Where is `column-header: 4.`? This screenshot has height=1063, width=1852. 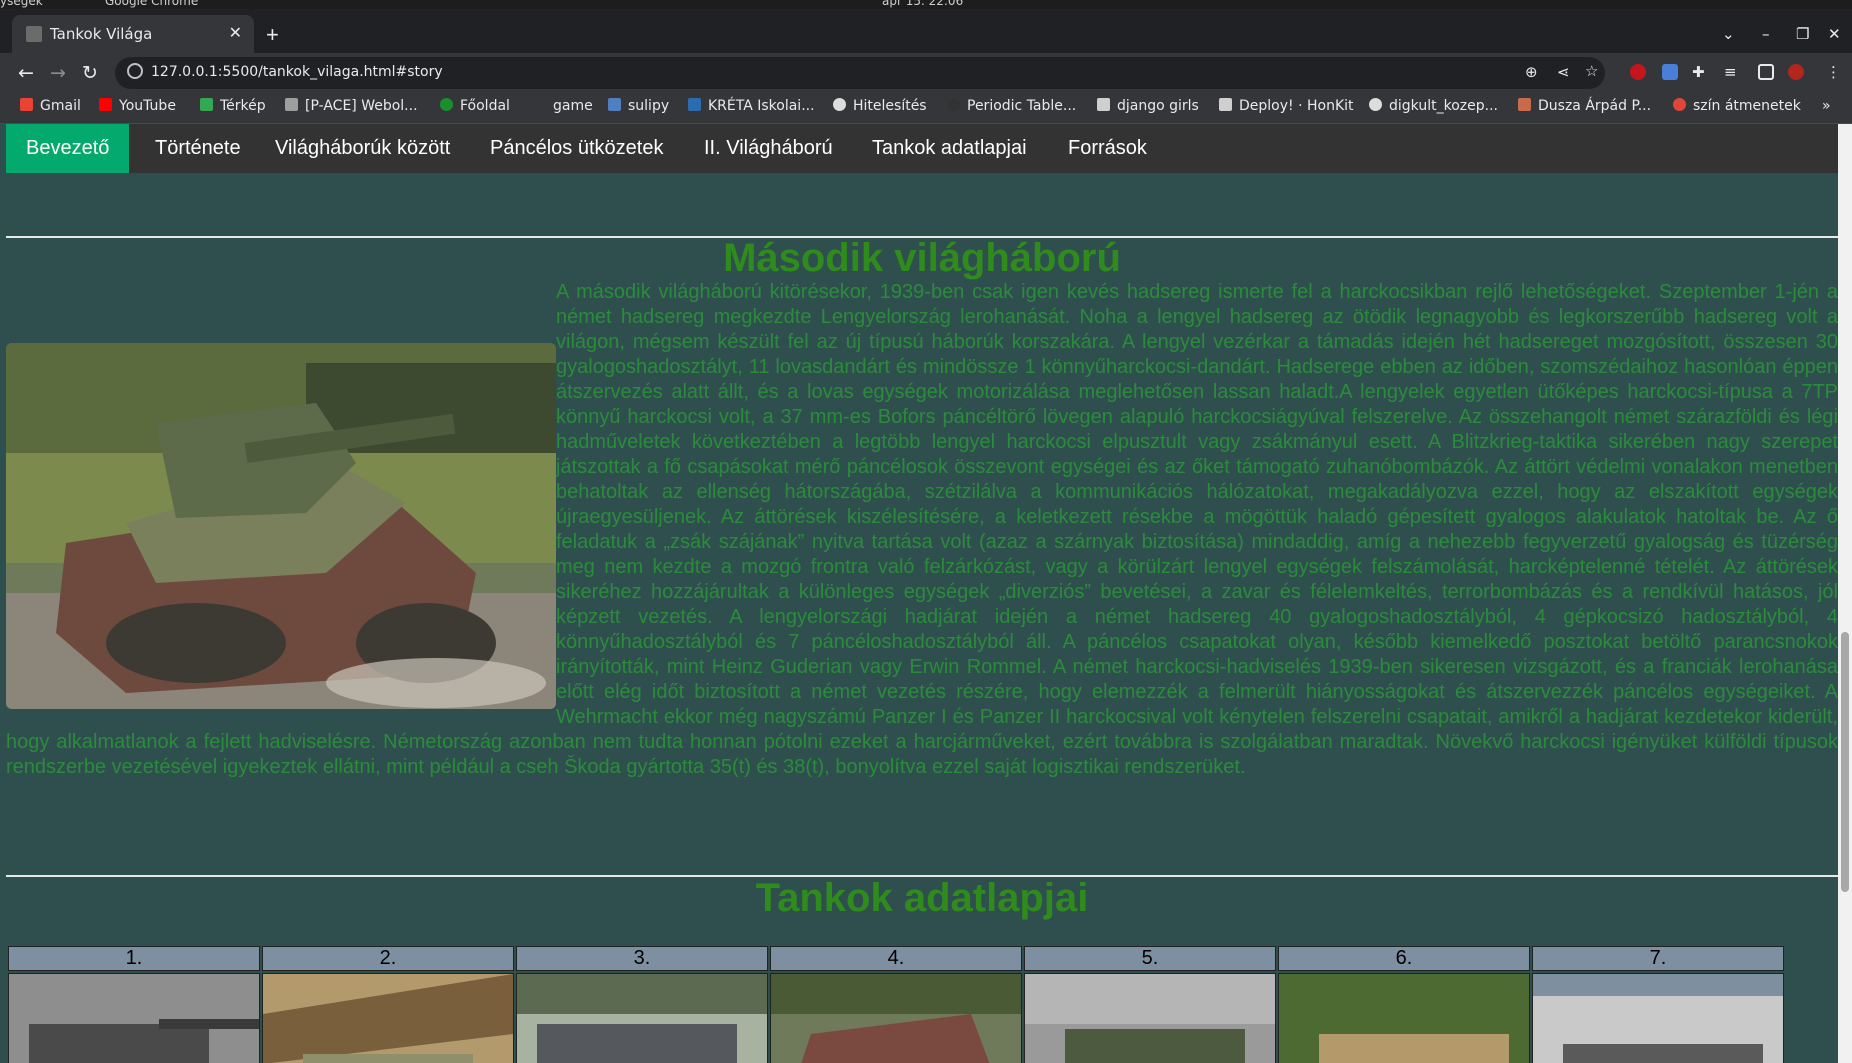 column-header: 4. is located at coordinates (896, 958).